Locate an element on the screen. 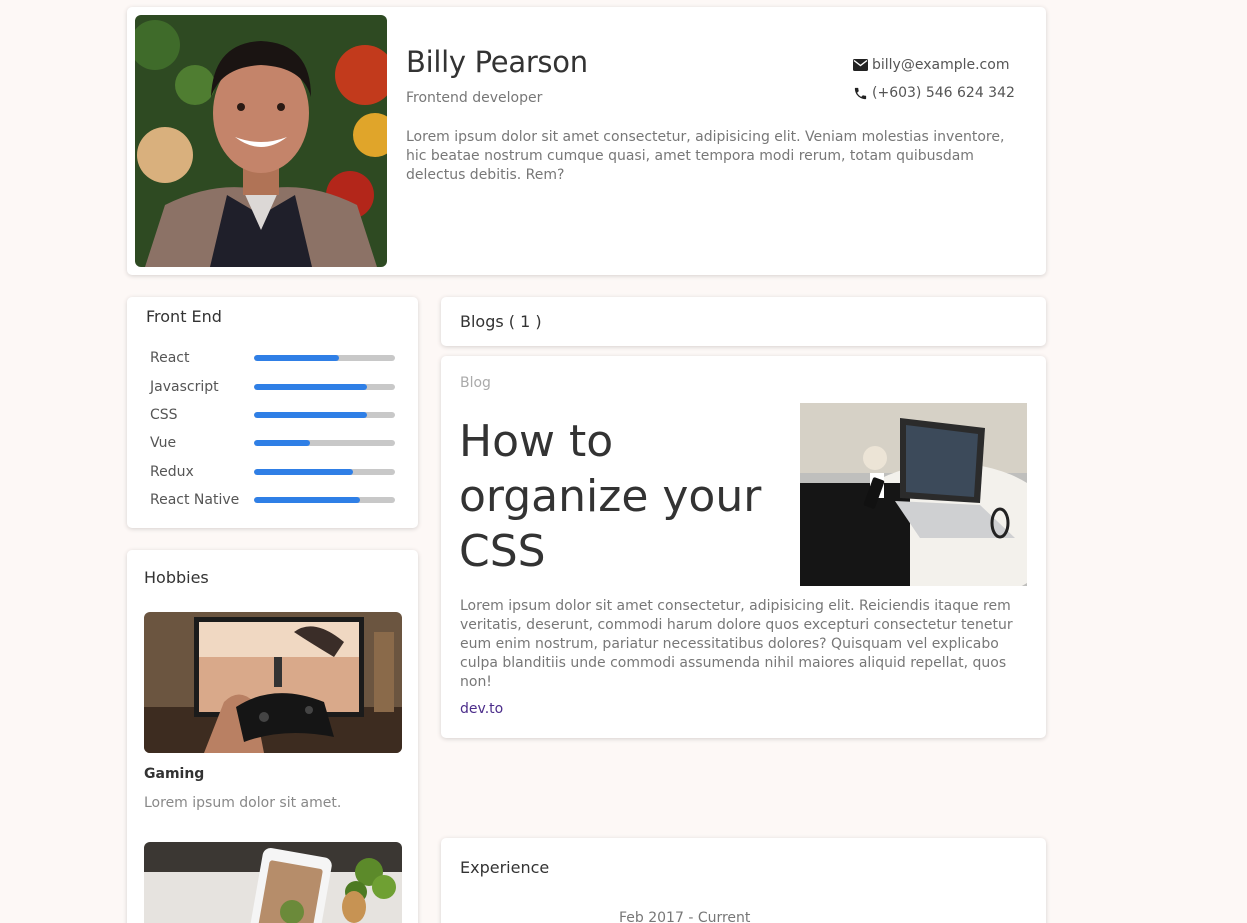 The height and width of the screenshot is (923, 1247). skill-name: React Native is located at coordinates (195, 500).